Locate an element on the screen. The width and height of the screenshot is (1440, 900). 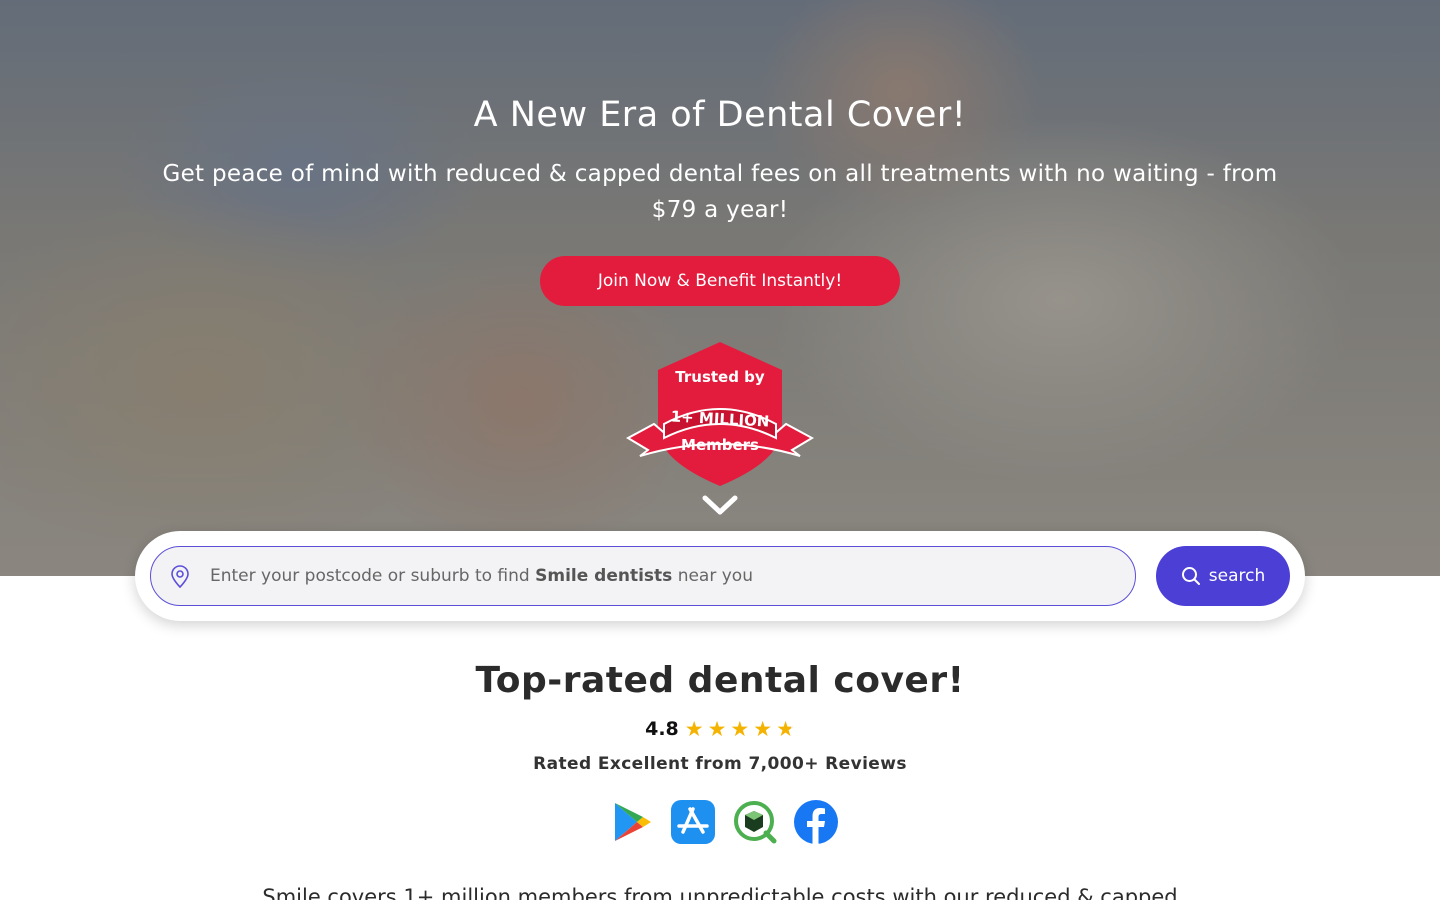
rating-value: 4.8 is located at coordinates (662, 729).